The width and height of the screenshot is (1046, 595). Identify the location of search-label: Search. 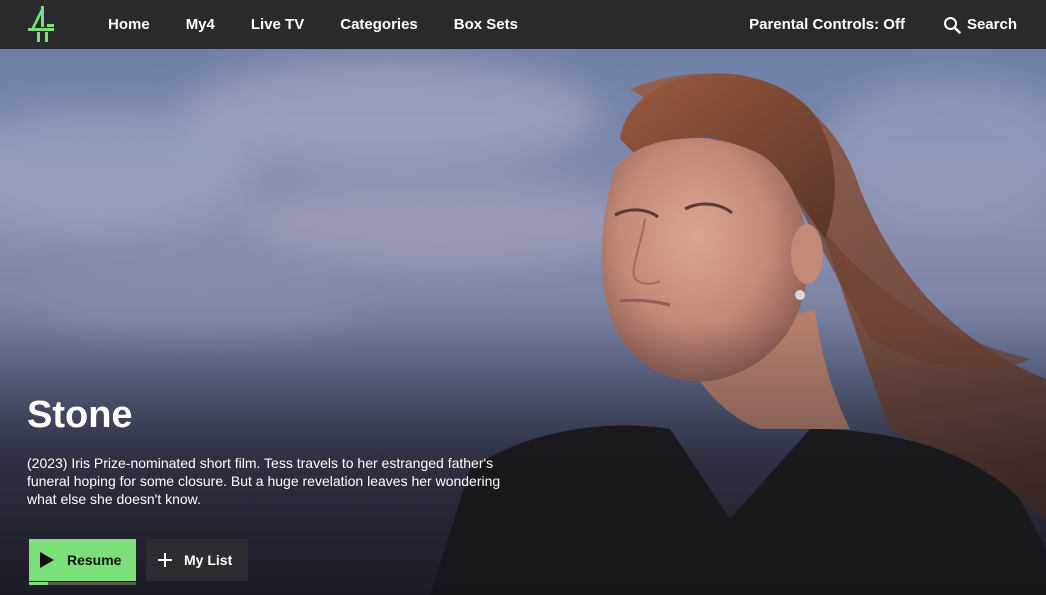
(991, 24).